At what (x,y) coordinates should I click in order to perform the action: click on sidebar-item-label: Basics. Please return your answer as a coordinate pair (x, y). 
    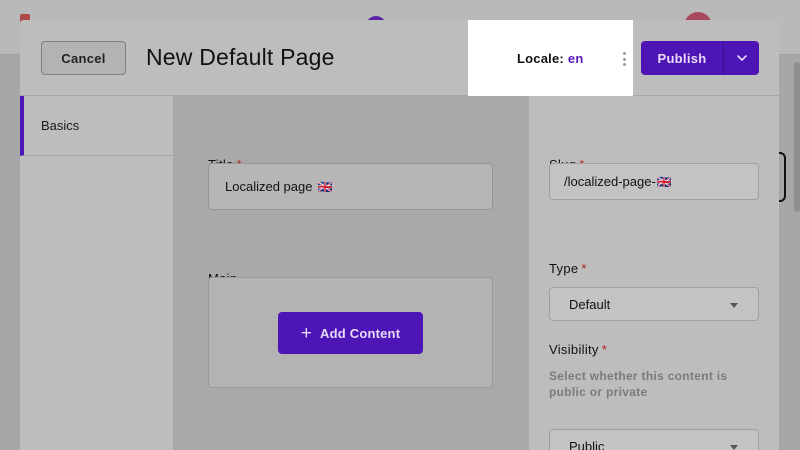
    Looking at the image, I should click on (60, 125).